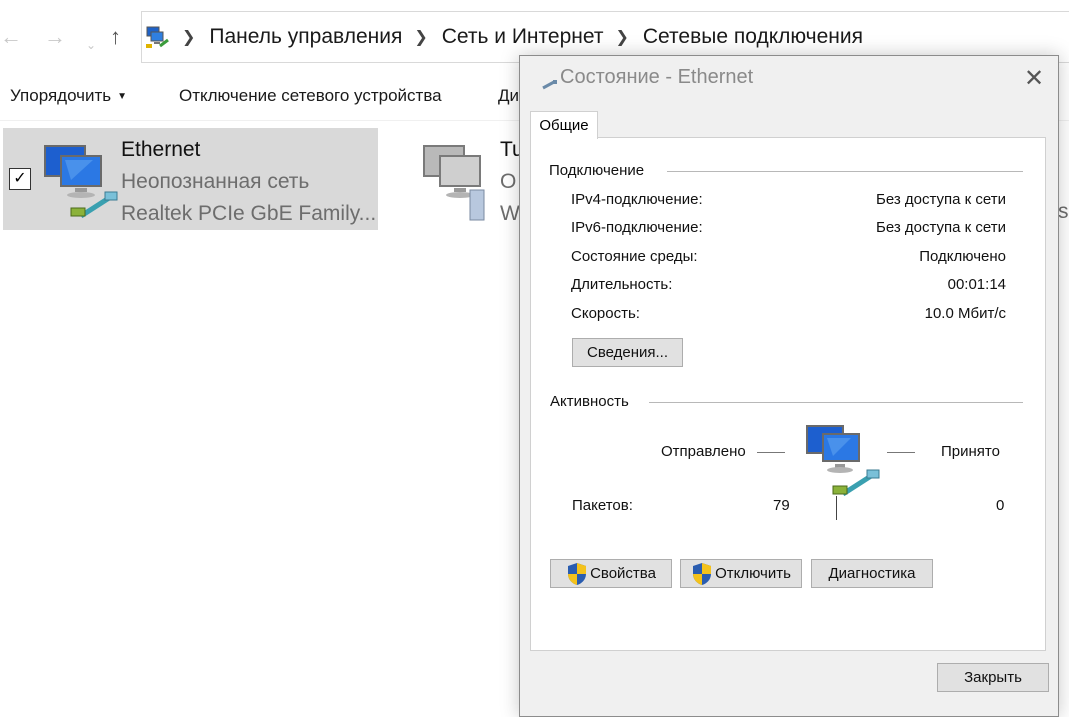 Image resolution: width=1069 pixels, height=717 pixels. I want to click on tab-general: Общие, so click(564, 125).